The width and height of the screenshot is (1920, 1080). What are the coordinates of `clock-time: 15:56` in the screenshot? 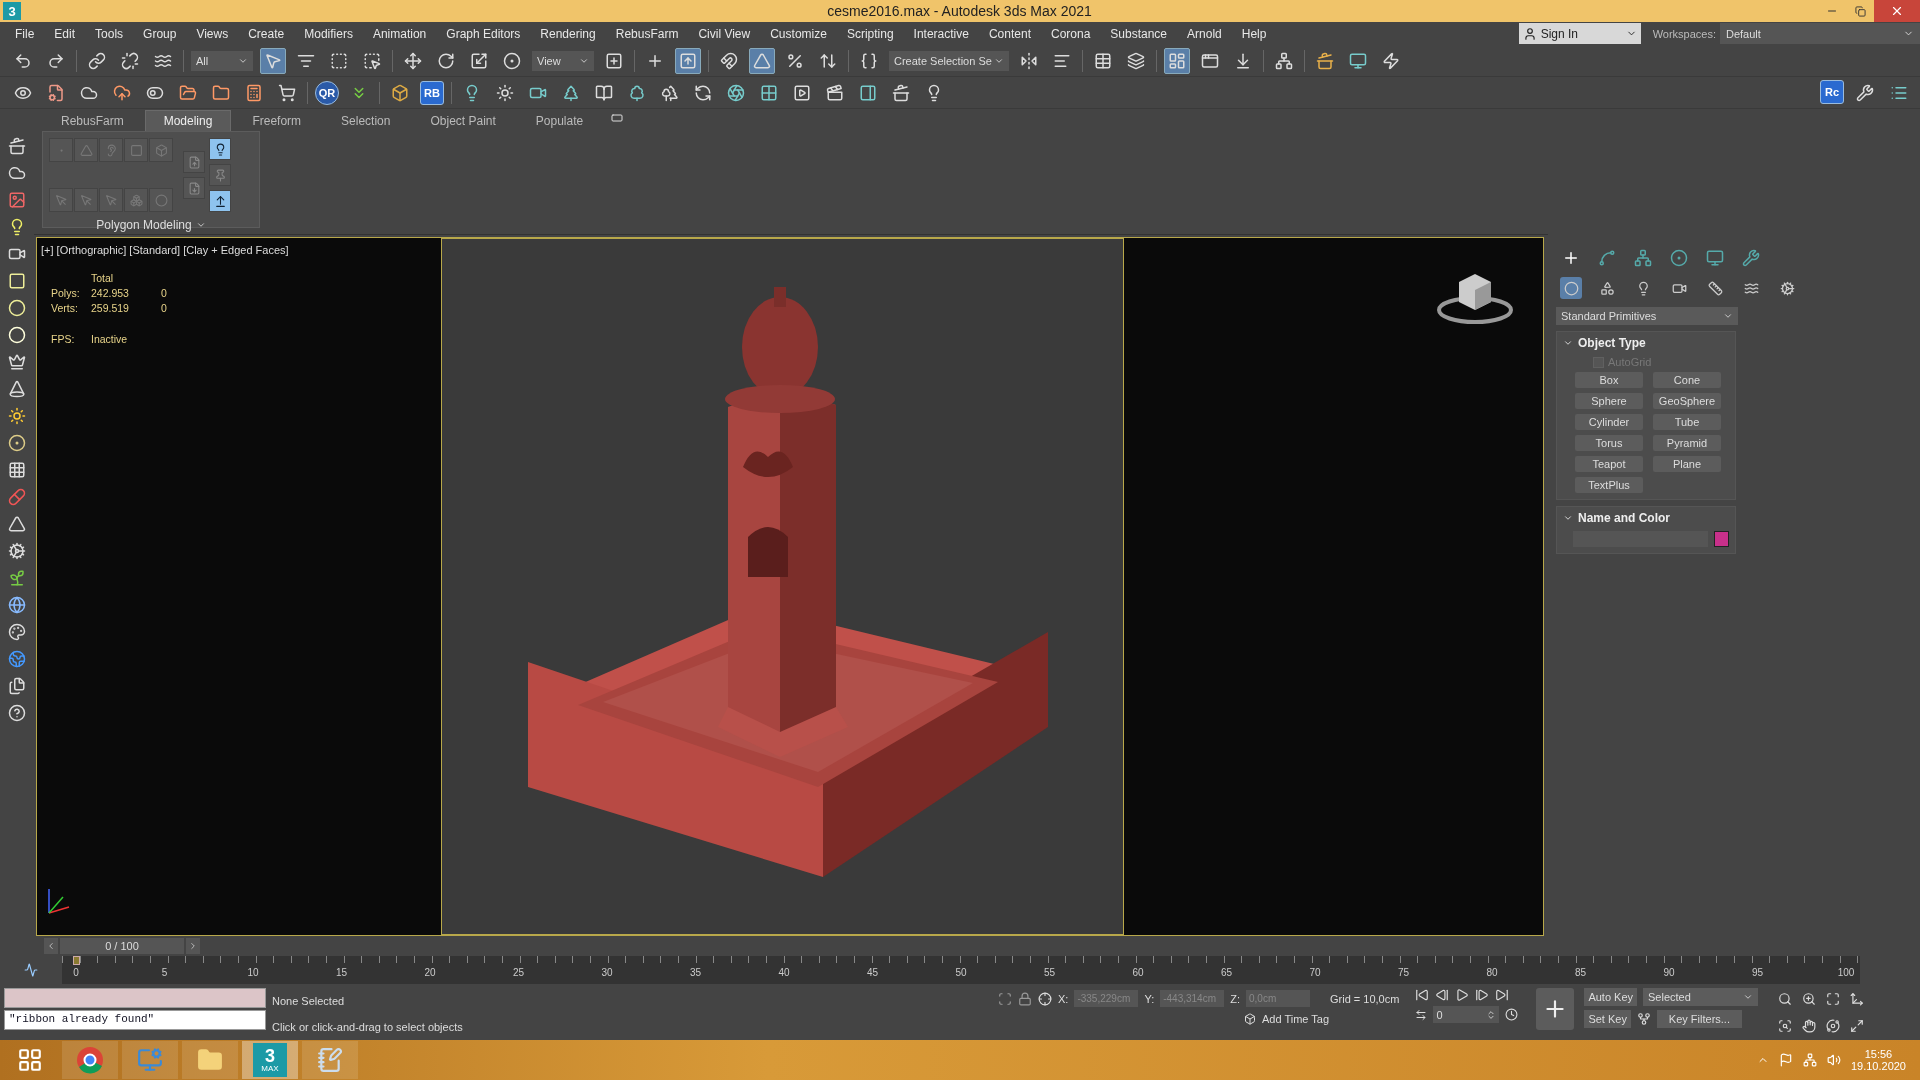 It's located at (1878, 1054).